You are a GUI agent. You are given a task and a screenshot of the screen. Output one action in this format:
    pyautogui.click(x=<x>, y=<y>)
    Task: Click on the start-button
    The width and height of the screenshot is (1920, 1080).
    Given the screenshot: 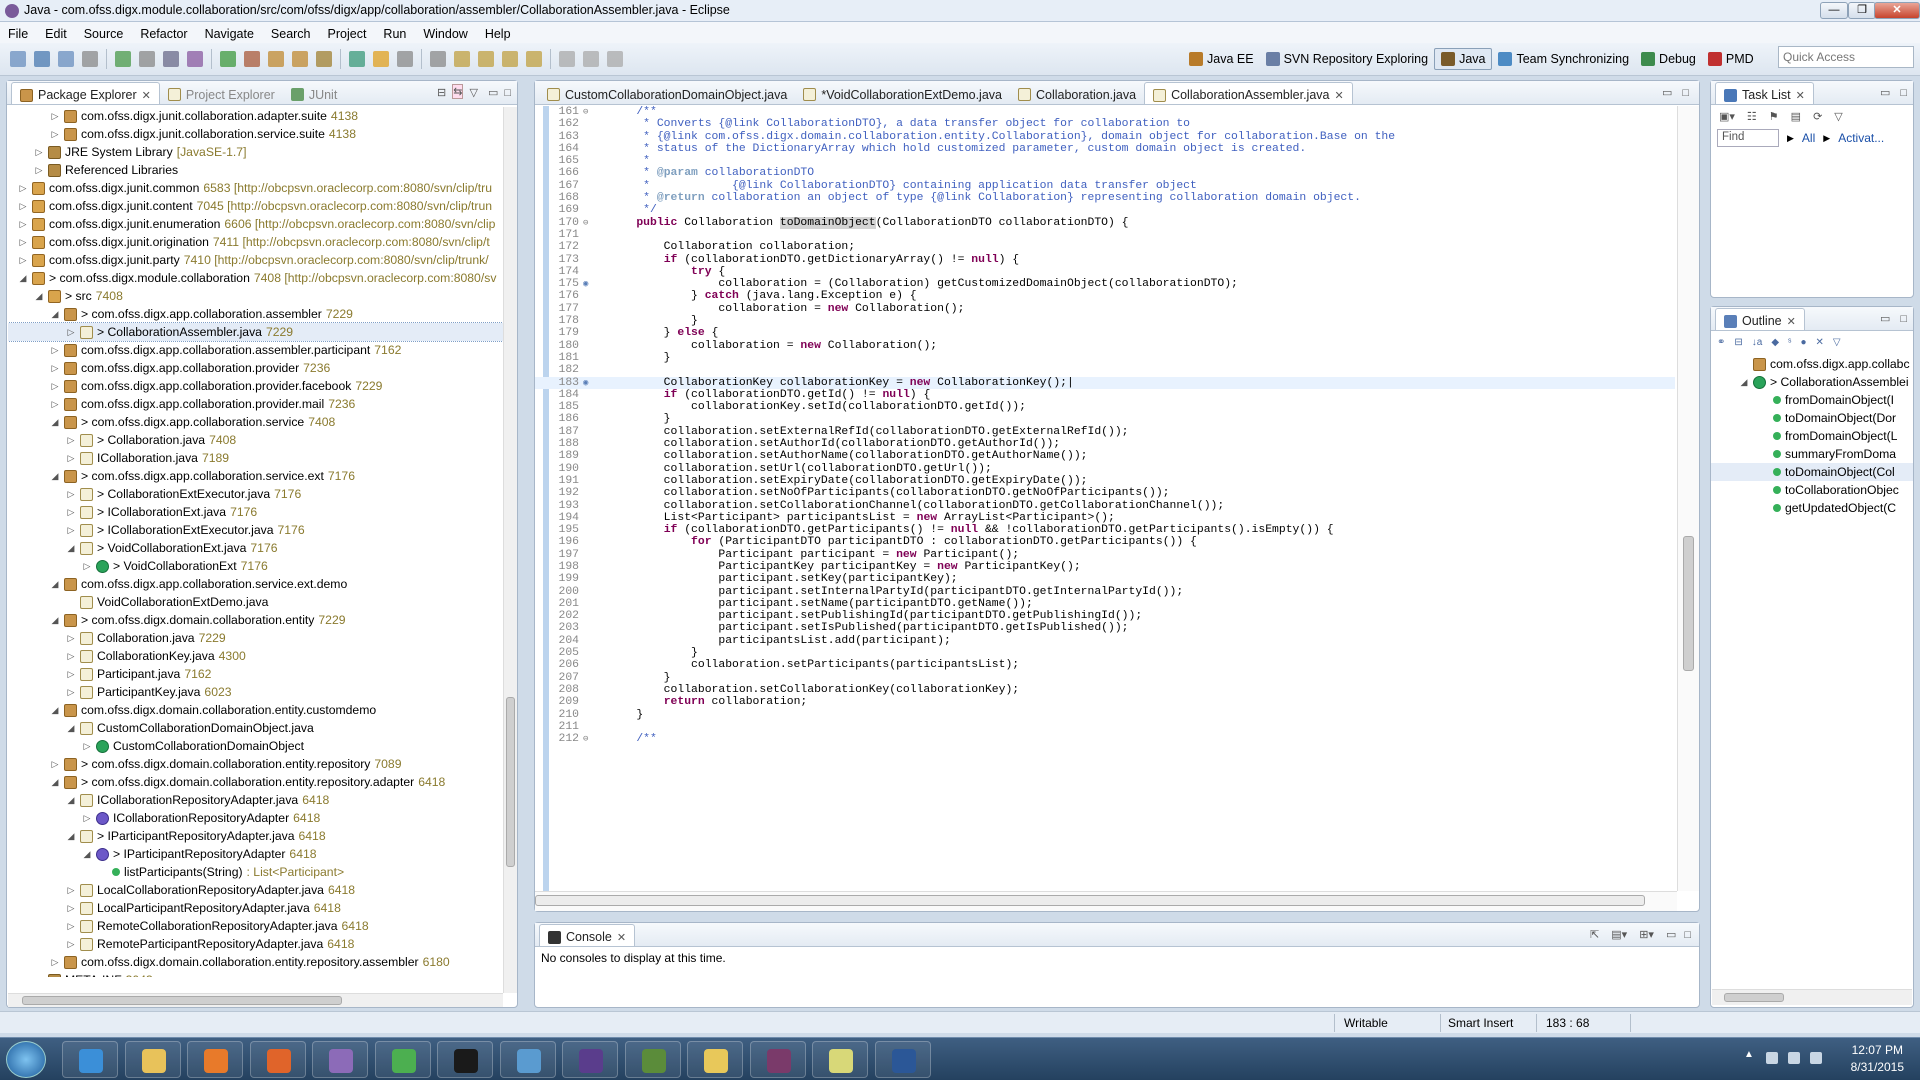 What is the action you would take?
    pyautogui.click(x=26, y=1059)
    